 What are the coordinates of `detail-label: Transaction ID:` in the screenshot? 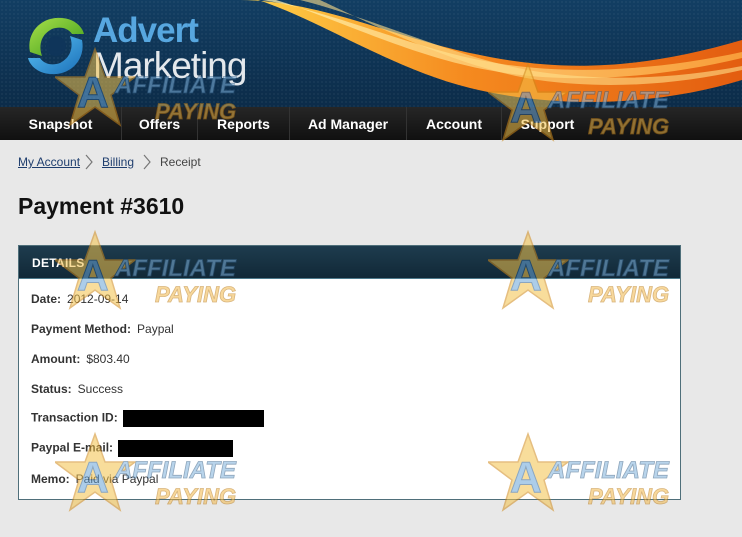 It's located at (74, 417).